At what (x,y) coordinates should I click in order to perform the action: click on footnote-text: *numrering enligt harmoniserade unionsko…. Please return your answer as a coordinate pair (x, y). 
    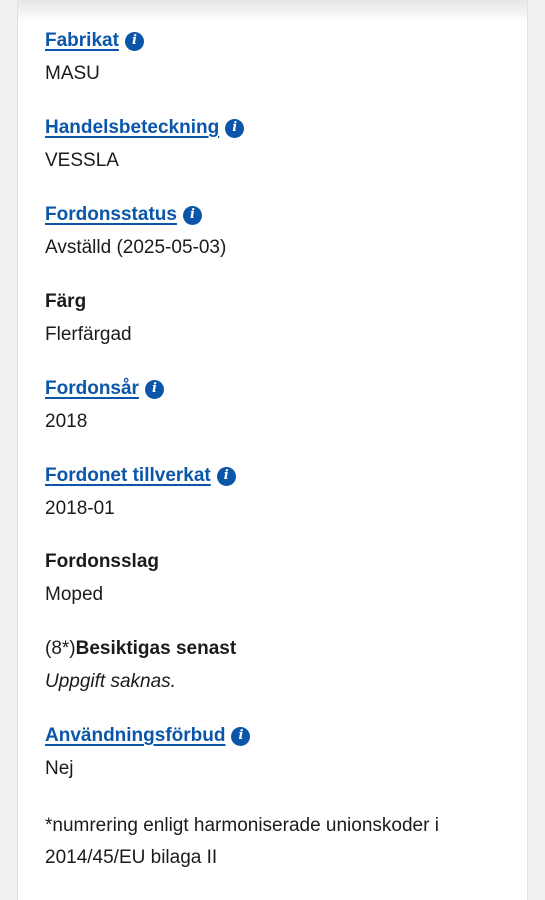
    Looking at the image, I should click on (242, 841).